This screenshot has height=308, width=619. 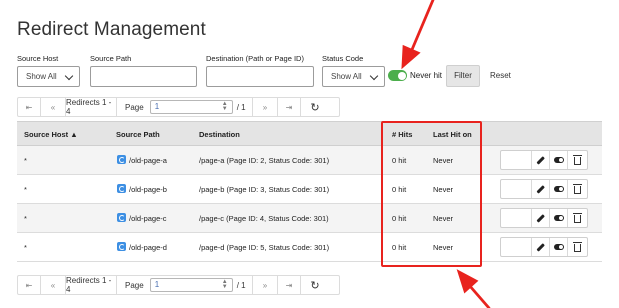 I want to click on pager-info: Redirects 1 - 4, so click(x=91, y=285).